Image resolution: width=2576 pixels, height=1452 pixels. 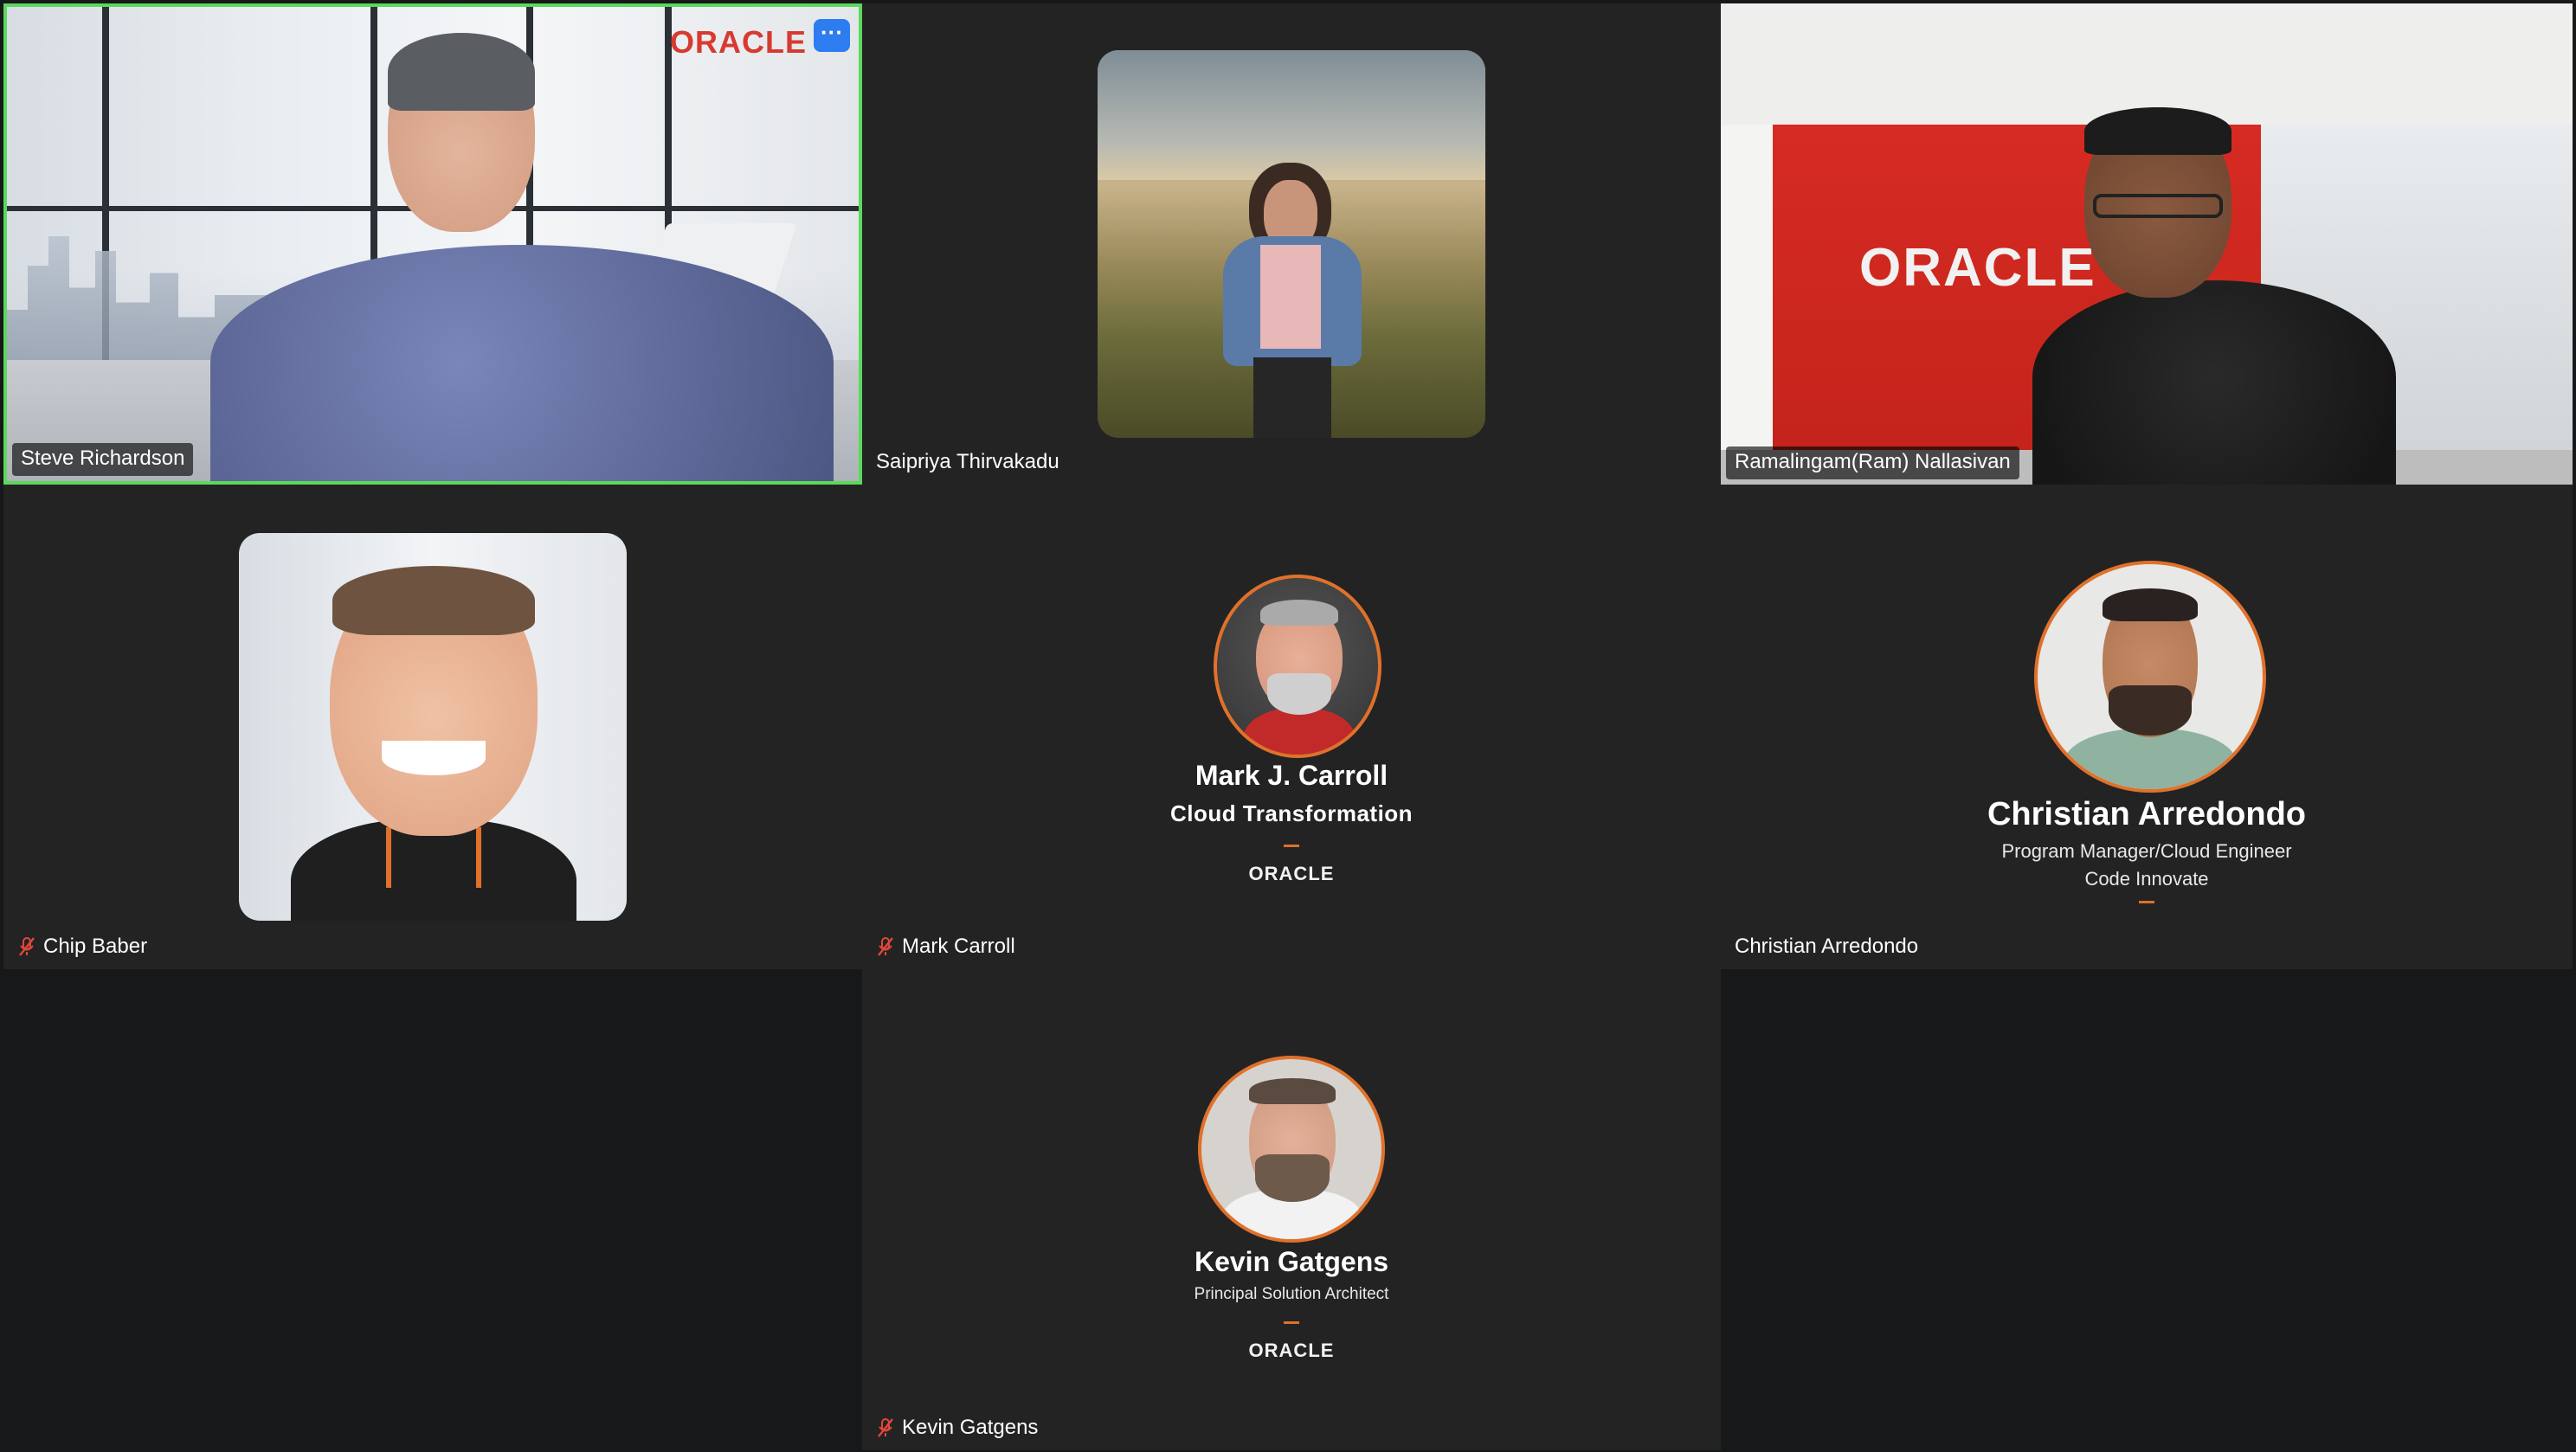 I want to click on more-options-button: ···, so click(x=832, y=35).